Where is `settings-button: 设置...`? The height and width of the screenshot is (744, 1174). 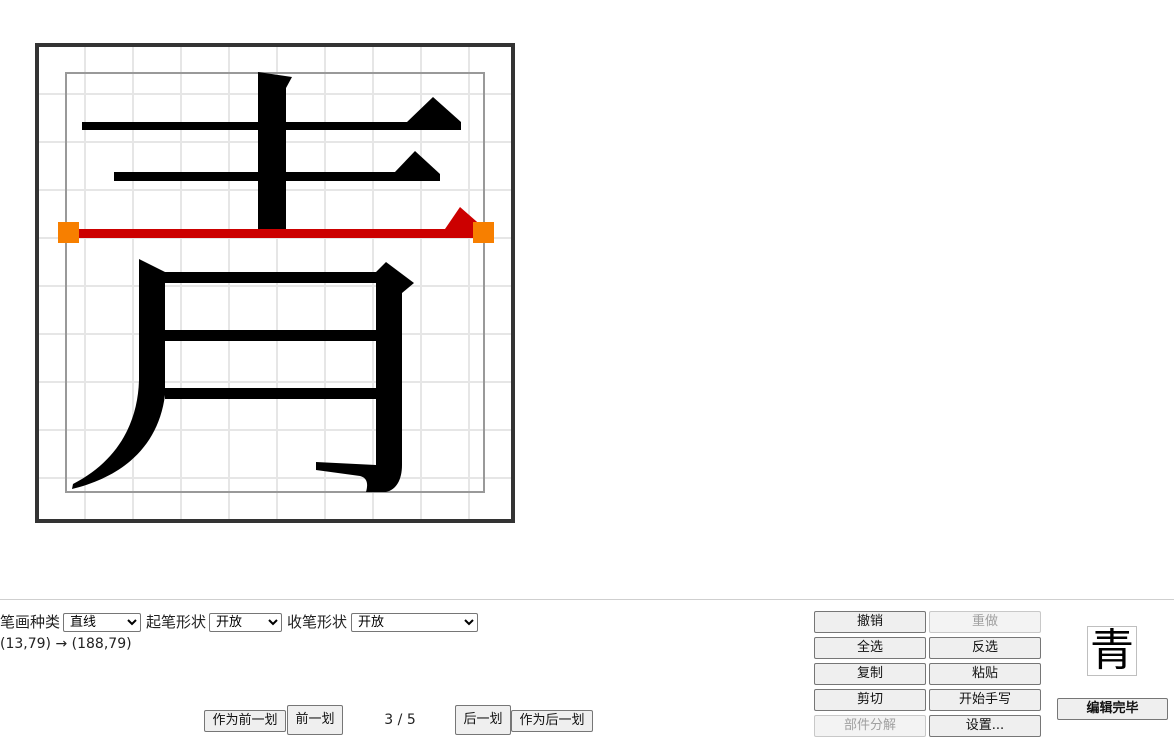 settings-button: 设置... is located at coordinates (985, 726).